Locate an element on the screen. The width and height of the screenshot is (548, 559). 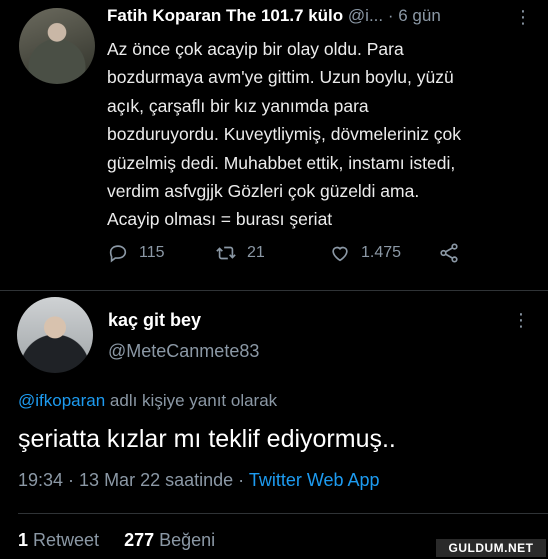
tweet-line: açık, çarşaflı bir kız yanımda para is located at coordinates (238, 105).